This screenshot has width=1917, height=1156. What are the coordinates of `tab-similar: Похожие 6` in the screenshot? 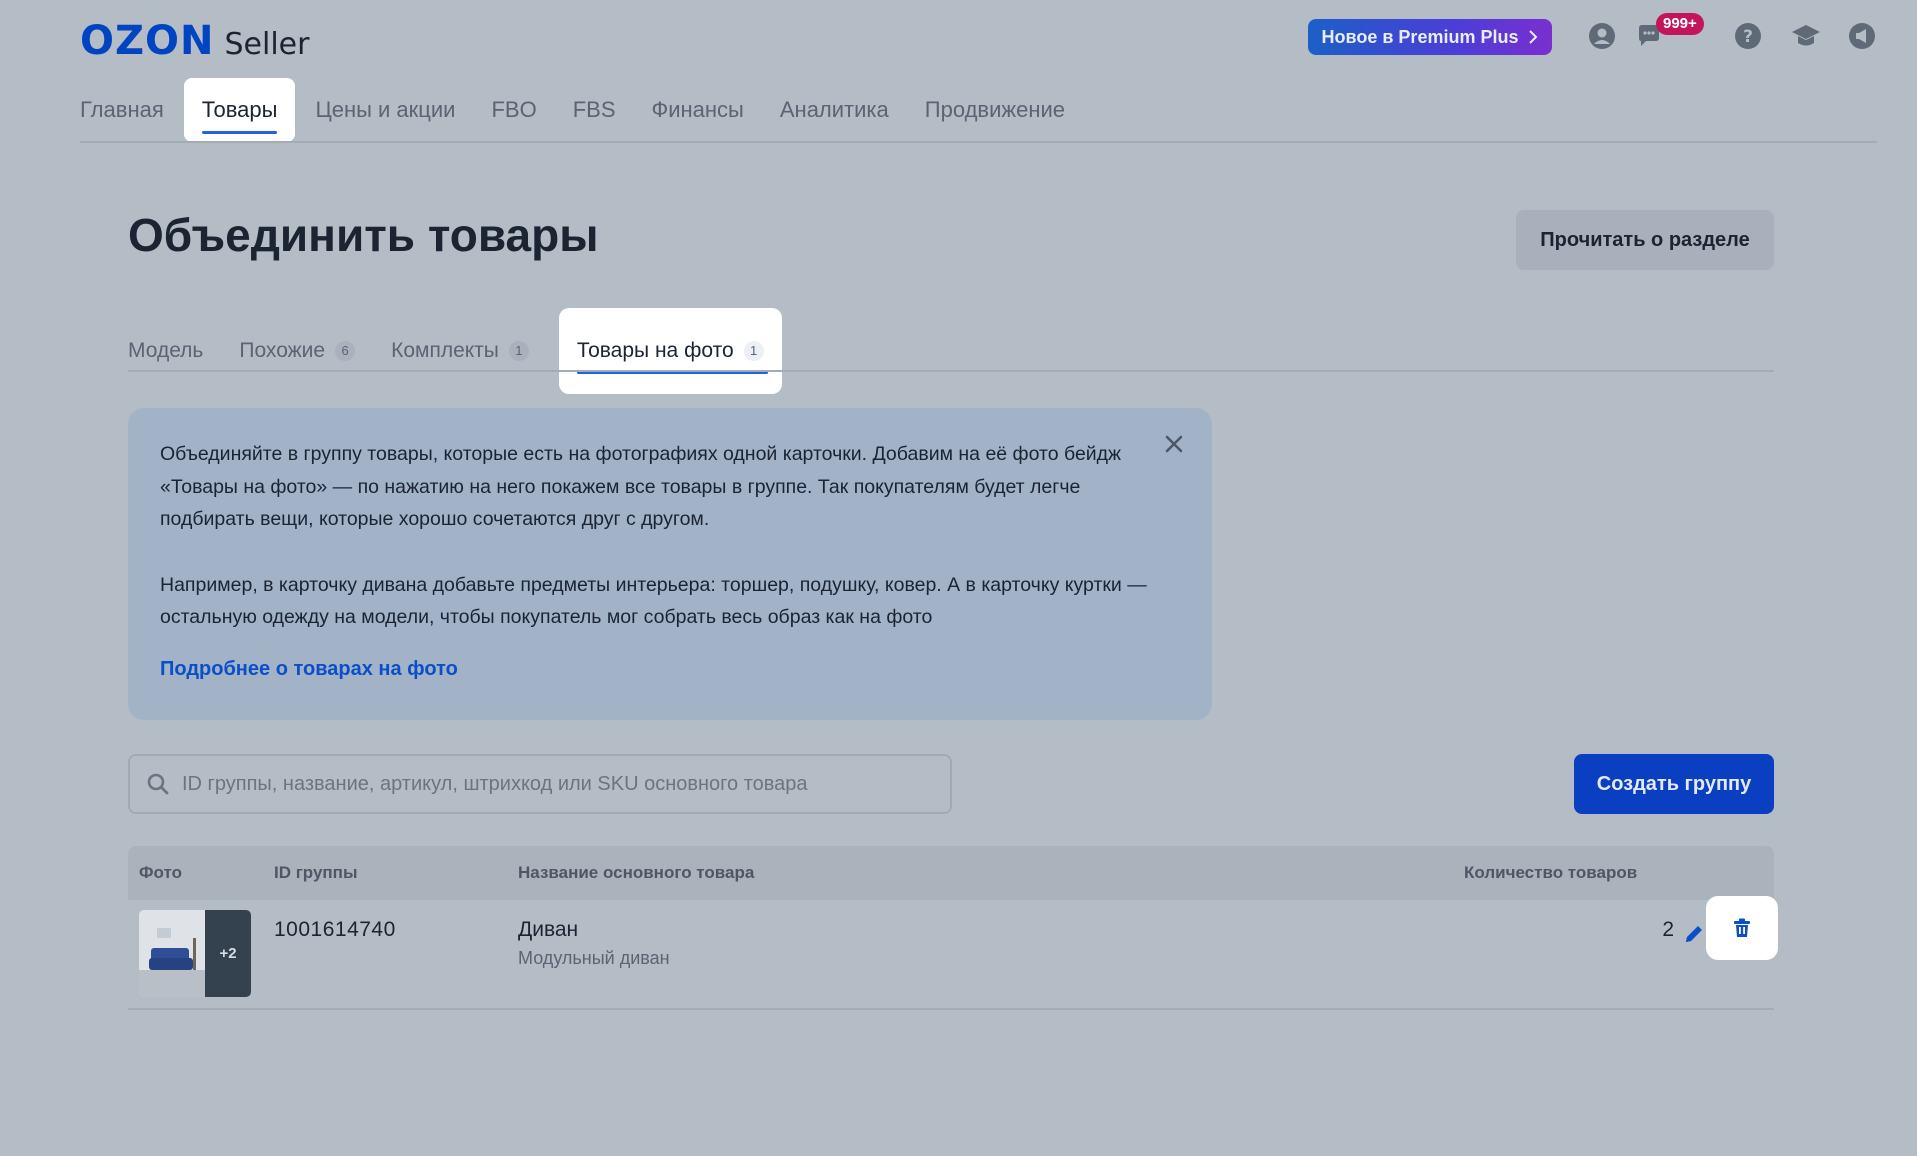 It's located at (297, 351).